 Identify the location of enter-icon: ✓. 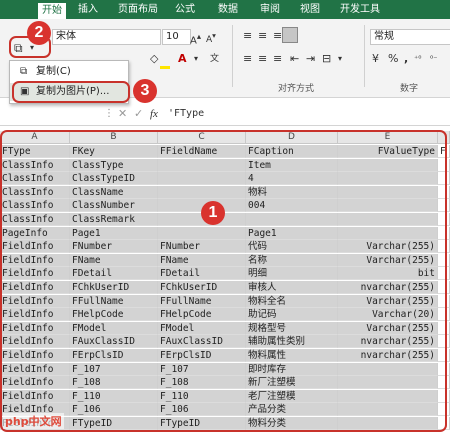
(138, 114).